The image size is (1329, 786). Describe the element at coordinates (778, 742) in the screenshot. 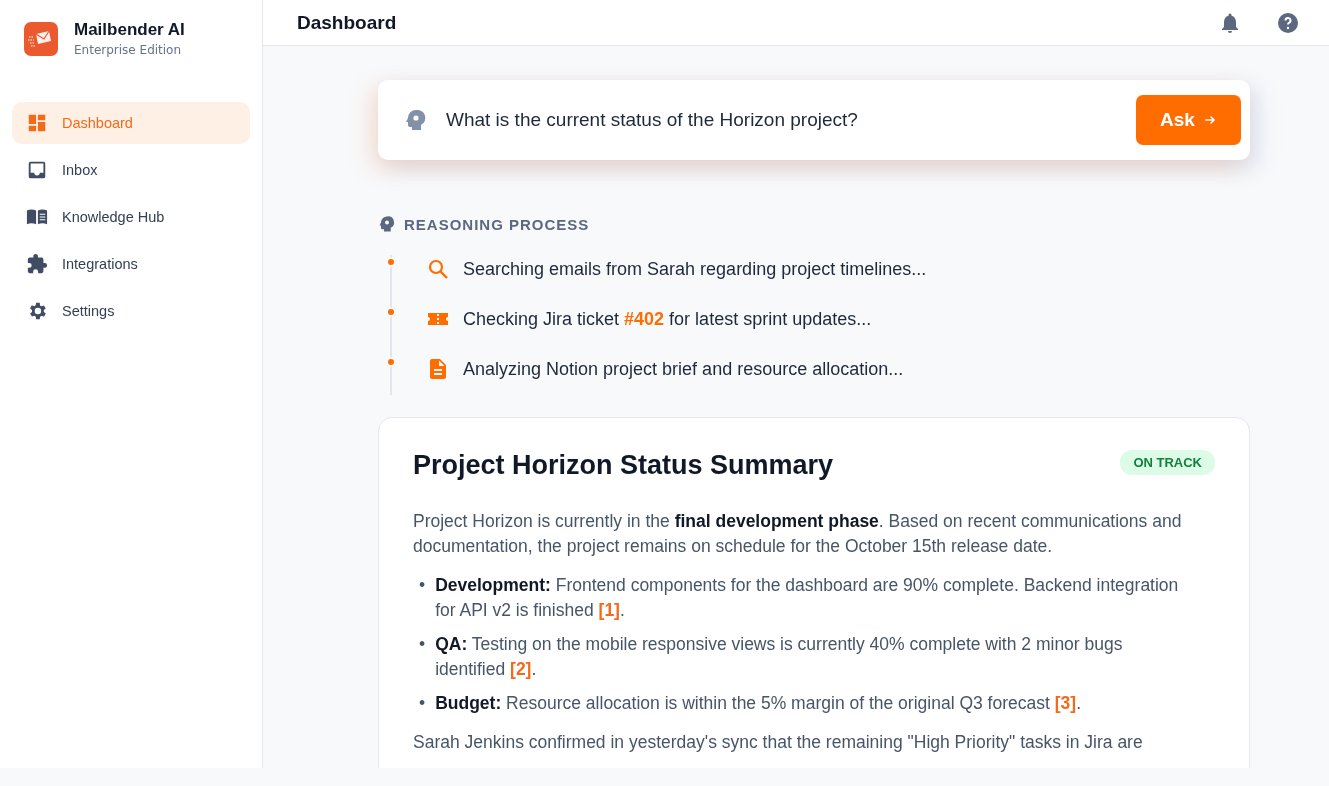

I see `summary-paragraph: Sarah Jenkins confirmed in yesterday's sync that the remaining "High Priority" tasks in Jira are` at that location.